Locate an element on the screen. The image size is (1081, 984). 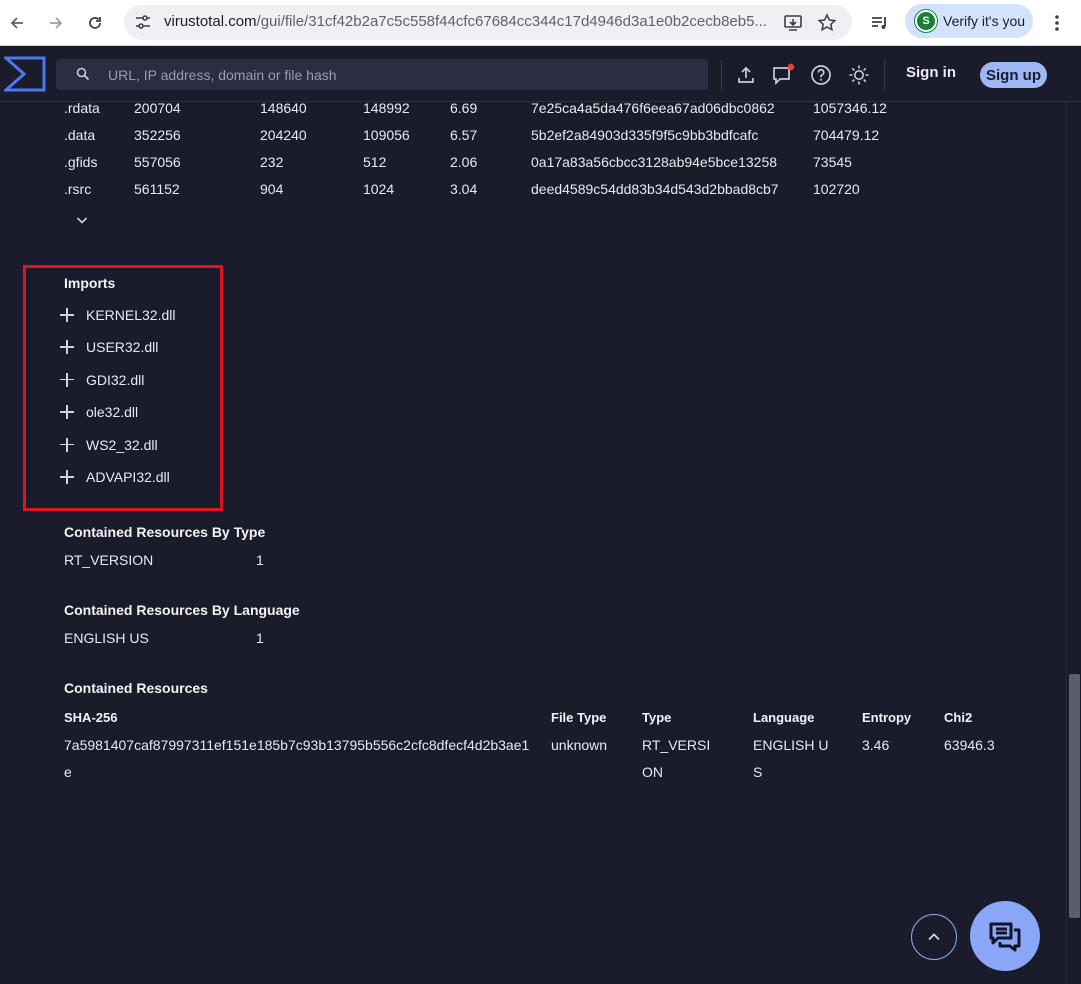
section-cell: .gfids is located at coordinates (81, 162).